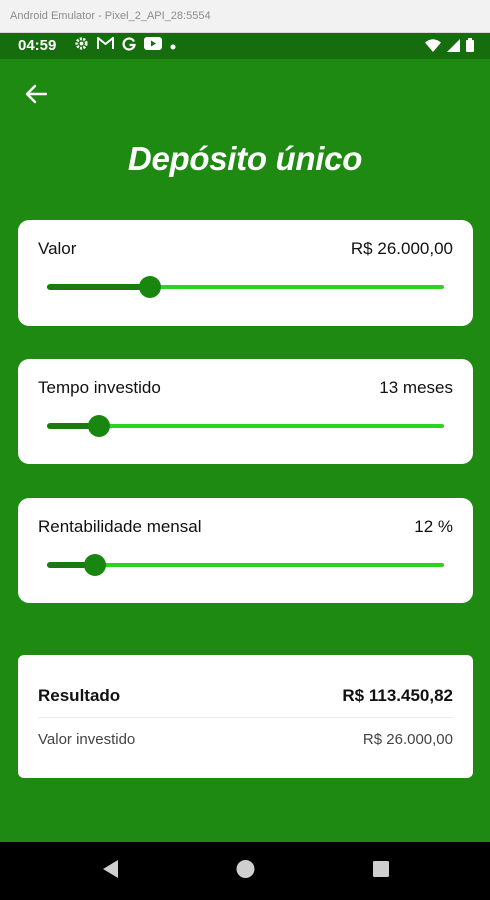 Image resolution: width=490 pixels, height=900 pixels. Describe the element at coordinates (381, 871) in the screenshot. I see `recents-square-icon` at that location.